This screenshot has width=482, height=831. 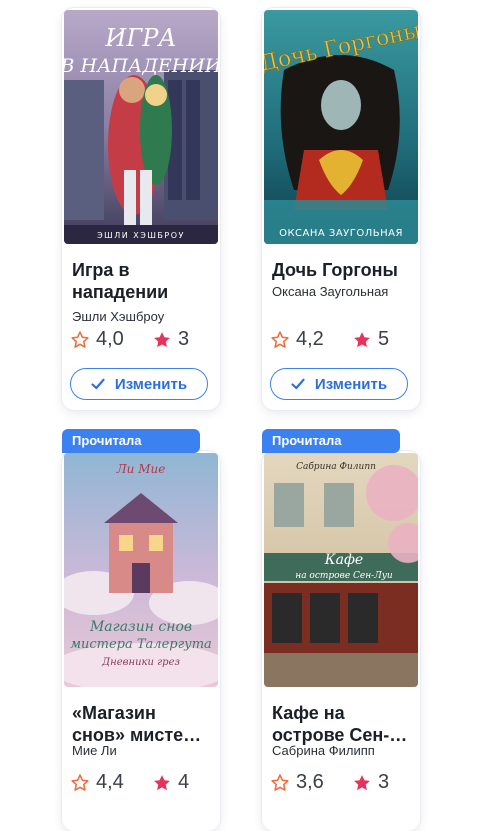 I want to click on average-rating: 4,2, so click(x=297, y=339).